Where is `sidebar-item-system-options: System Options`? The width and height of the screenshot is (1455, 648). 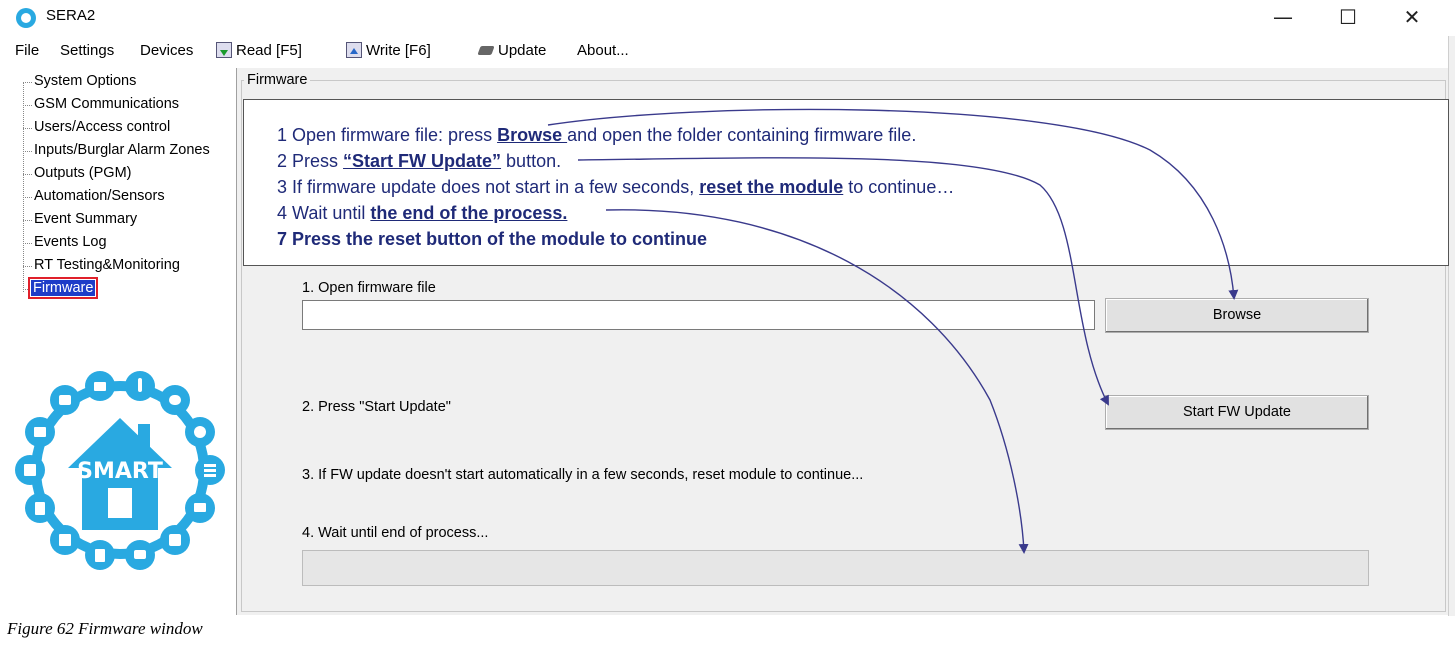
sidebar-item-system-options: System Options is located at coordinates (85, 81).